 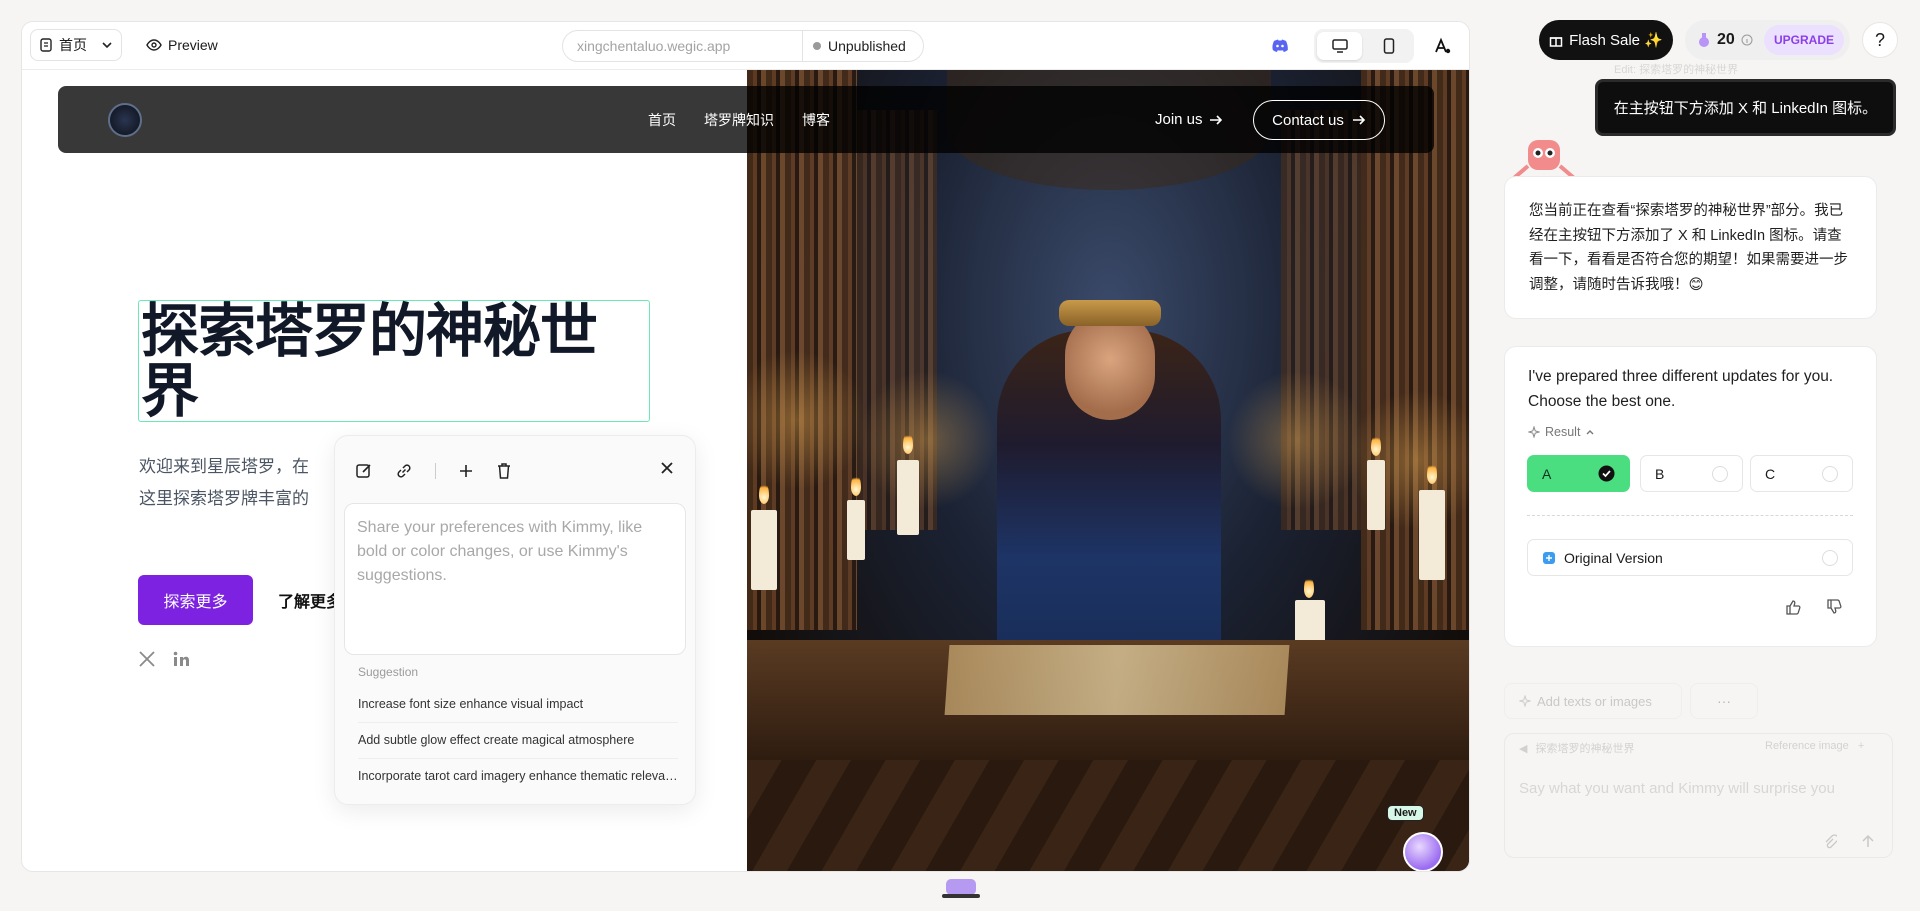 I want to click on reference-image-button: Reference image +, so click(x=1814, y=746).